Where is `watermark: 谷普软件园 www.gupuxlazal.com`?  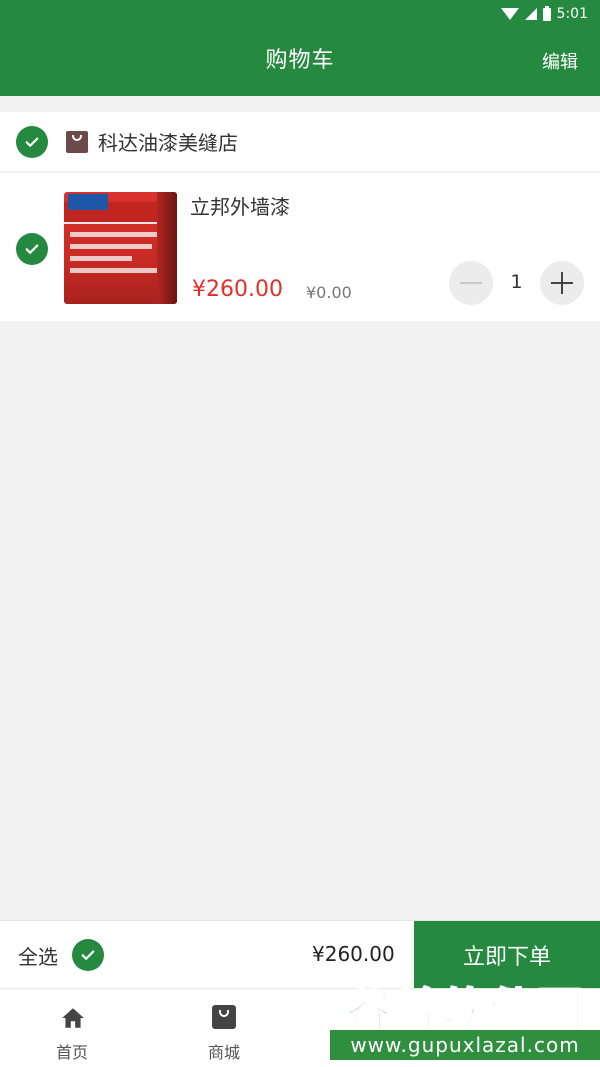
watermark: 谷普软件园 www.gupuxlazal.com is located at coordinates (465, 1017).